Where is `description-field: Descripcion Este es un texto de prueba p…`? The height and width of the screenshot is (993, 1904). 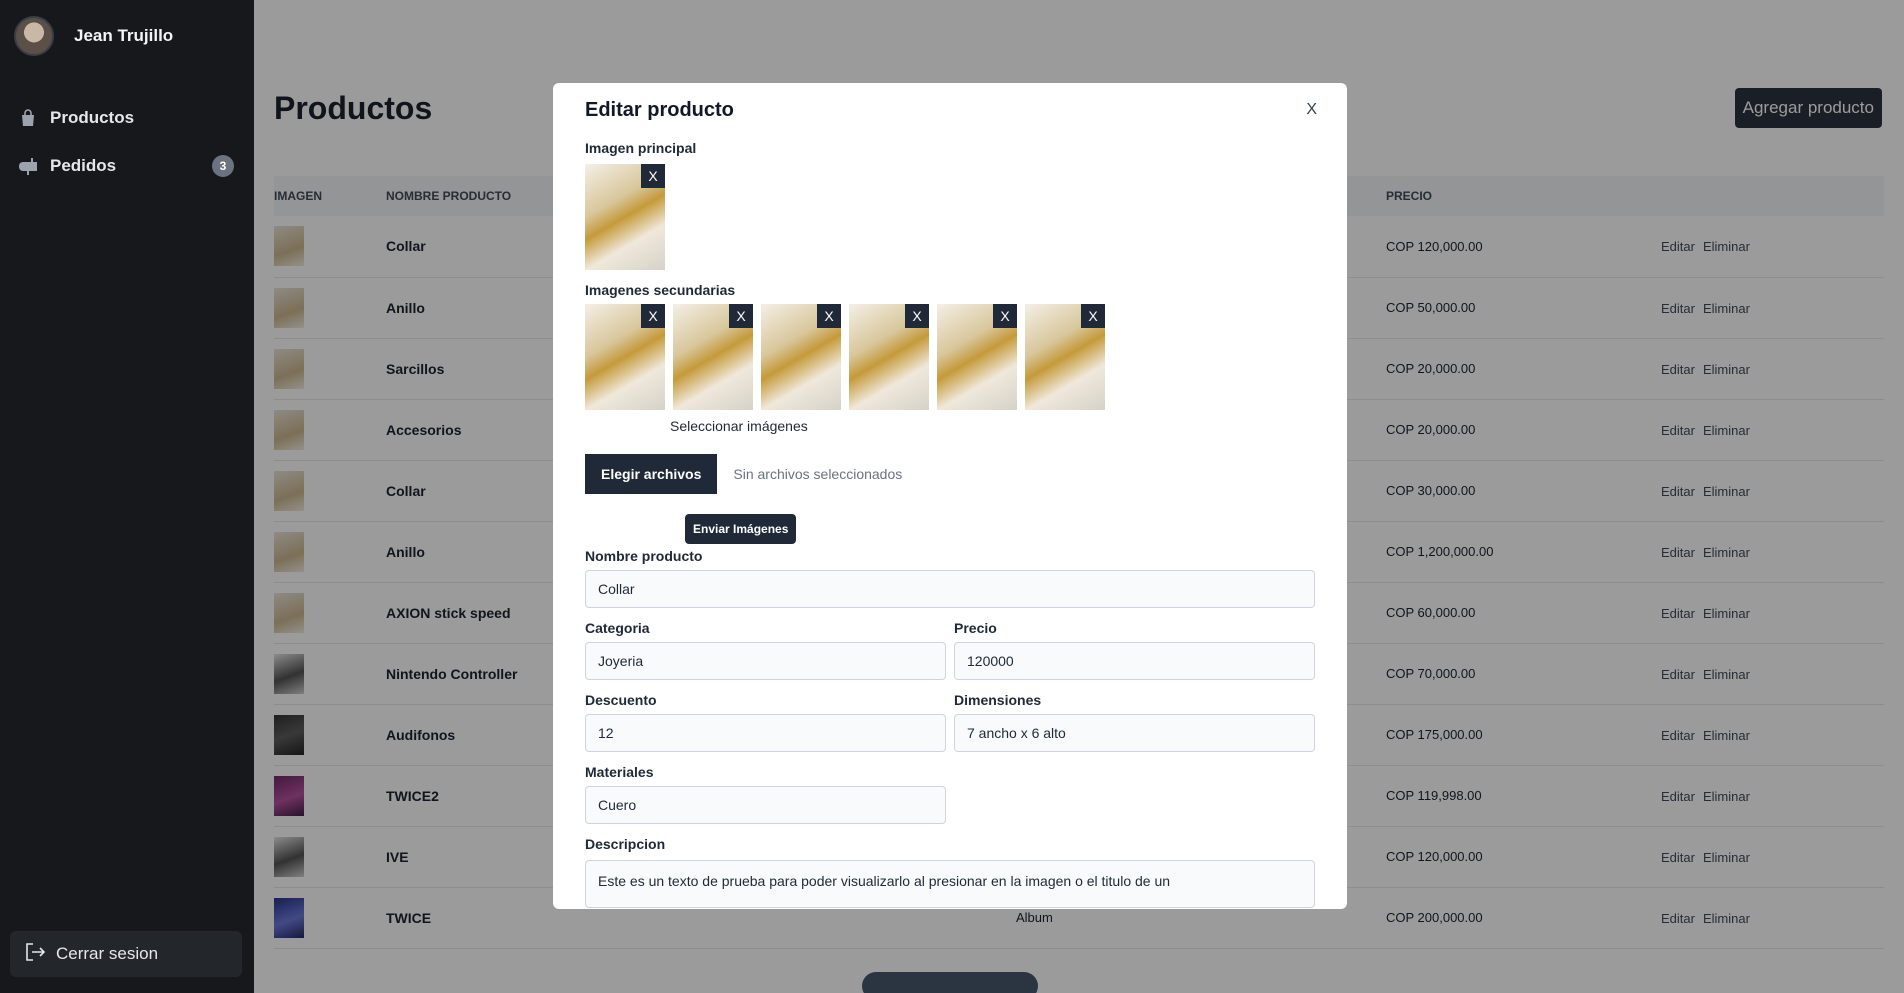 description-field: Descripcion Este es un texto de prueba p… is located at coordinates (950, 872).